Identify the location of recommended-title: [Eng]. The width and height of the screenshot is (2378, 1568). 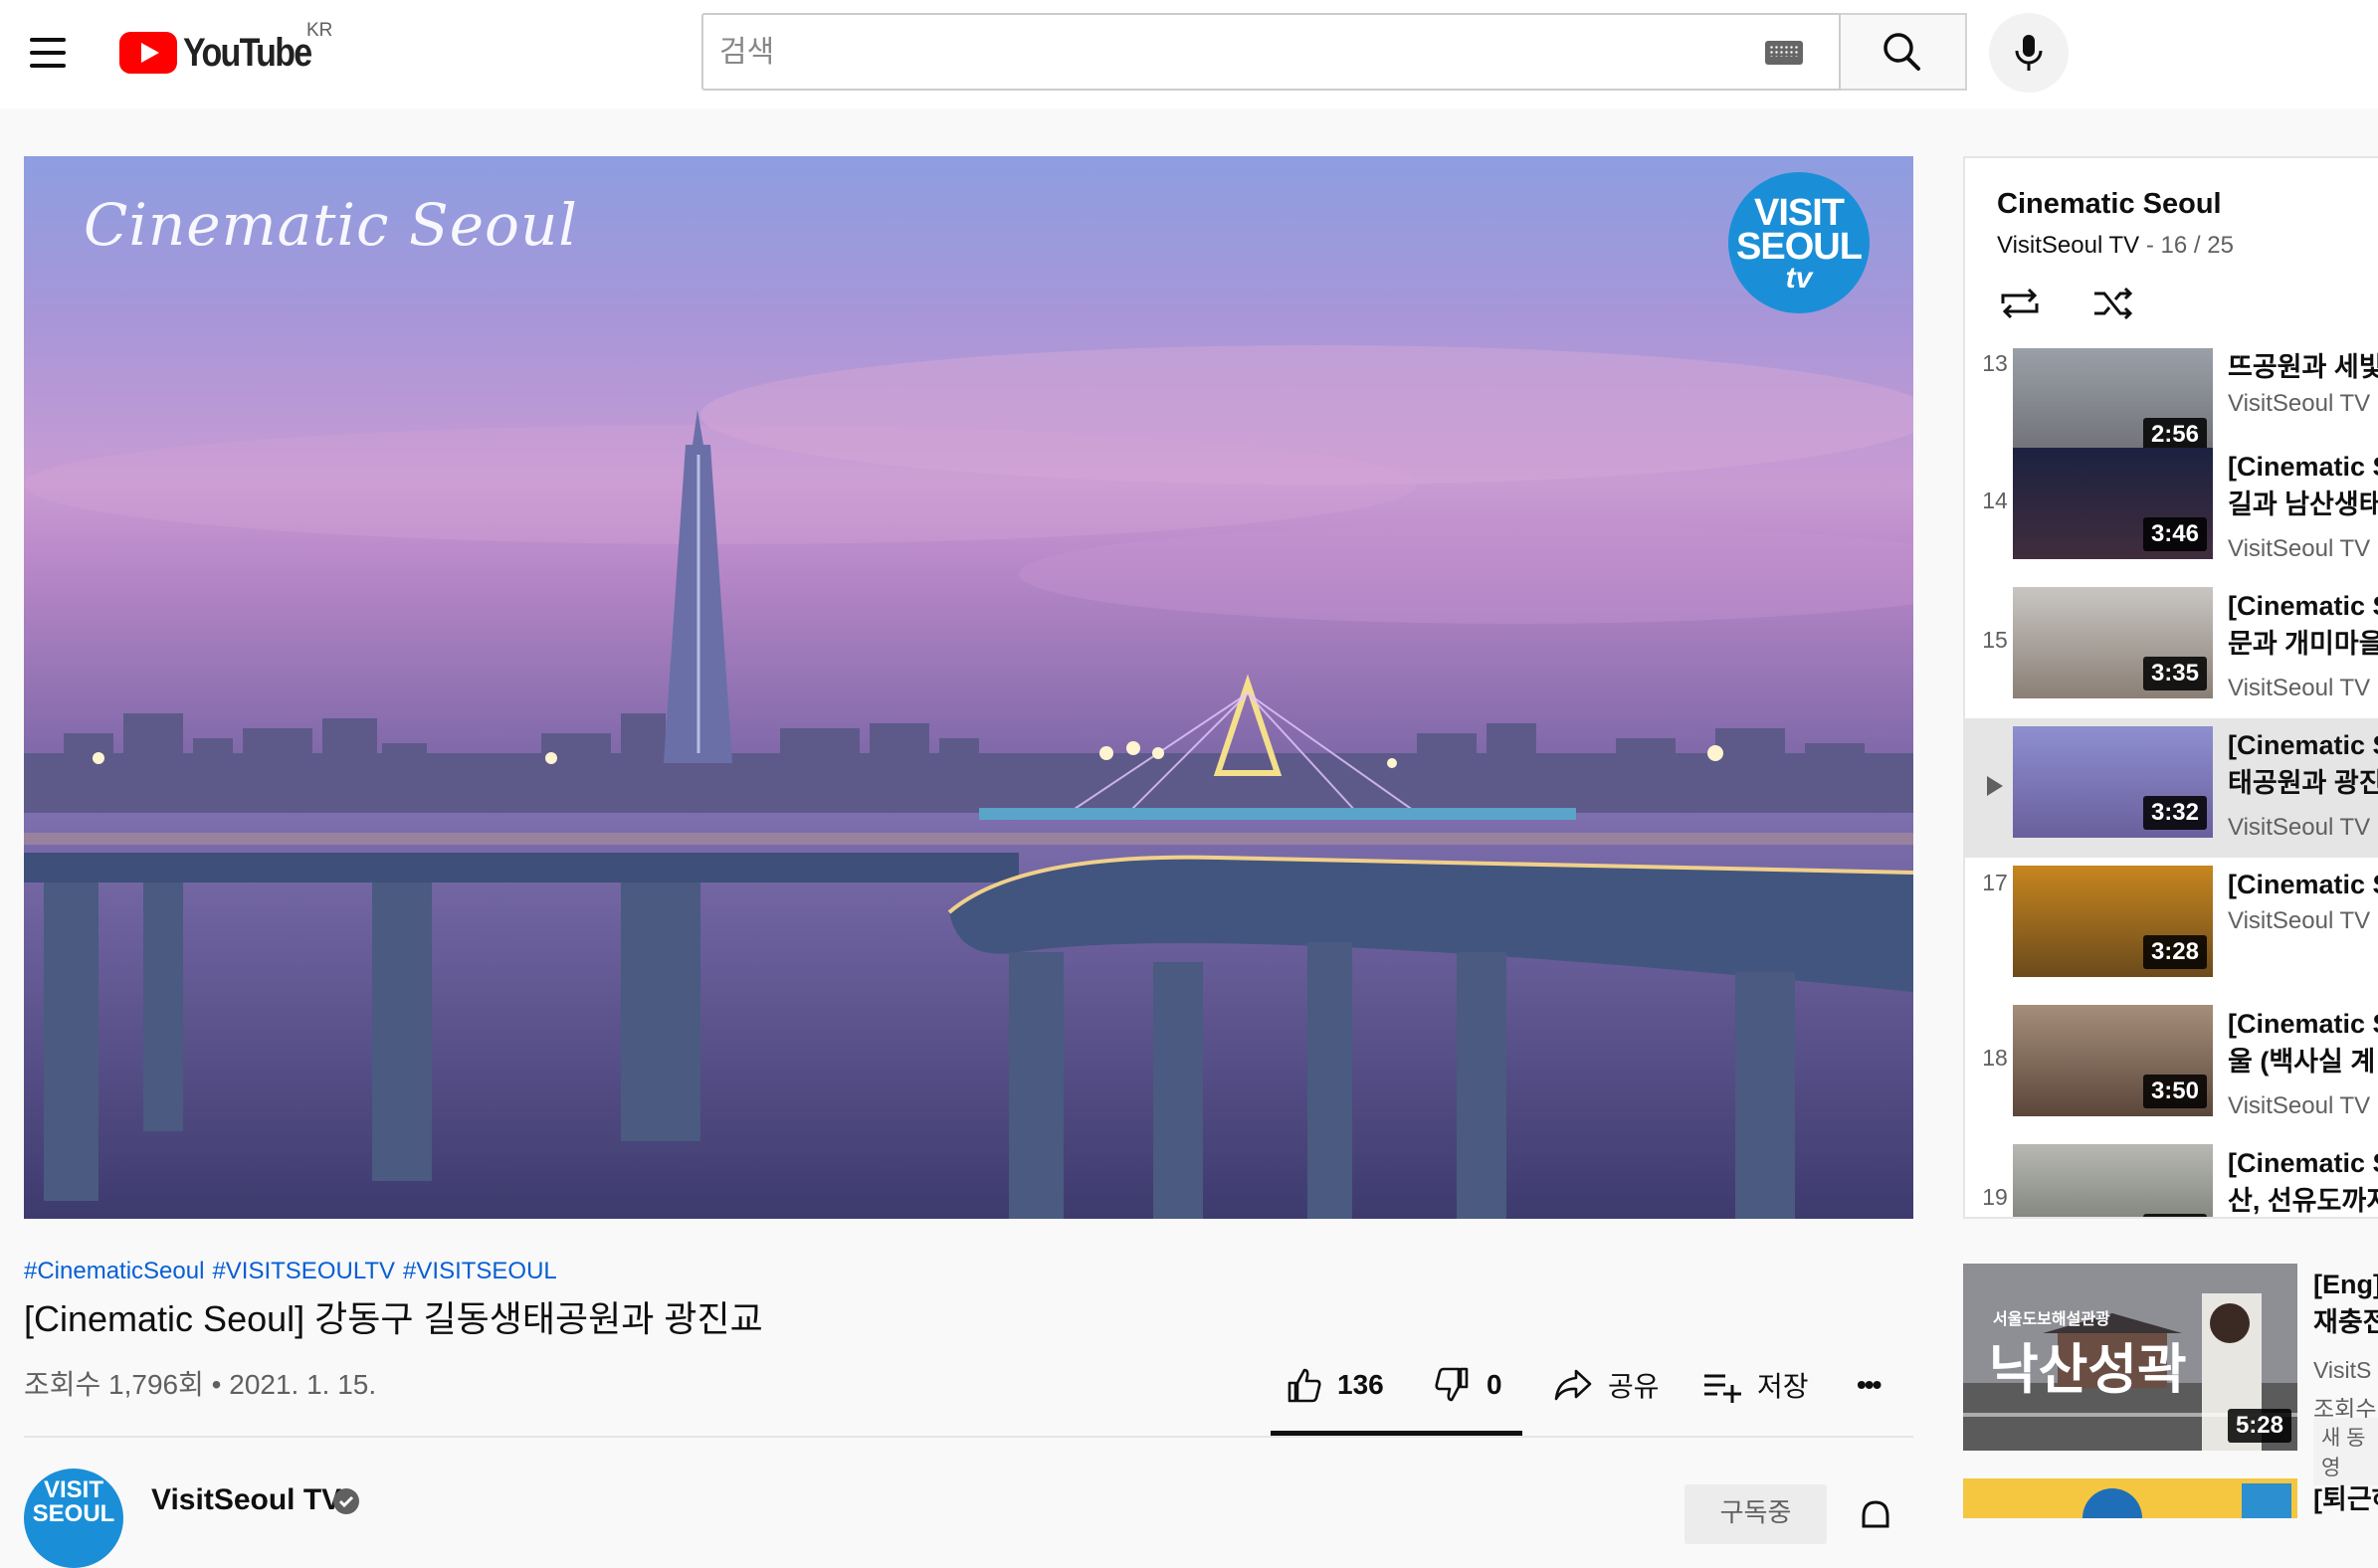
(2345, 1284).